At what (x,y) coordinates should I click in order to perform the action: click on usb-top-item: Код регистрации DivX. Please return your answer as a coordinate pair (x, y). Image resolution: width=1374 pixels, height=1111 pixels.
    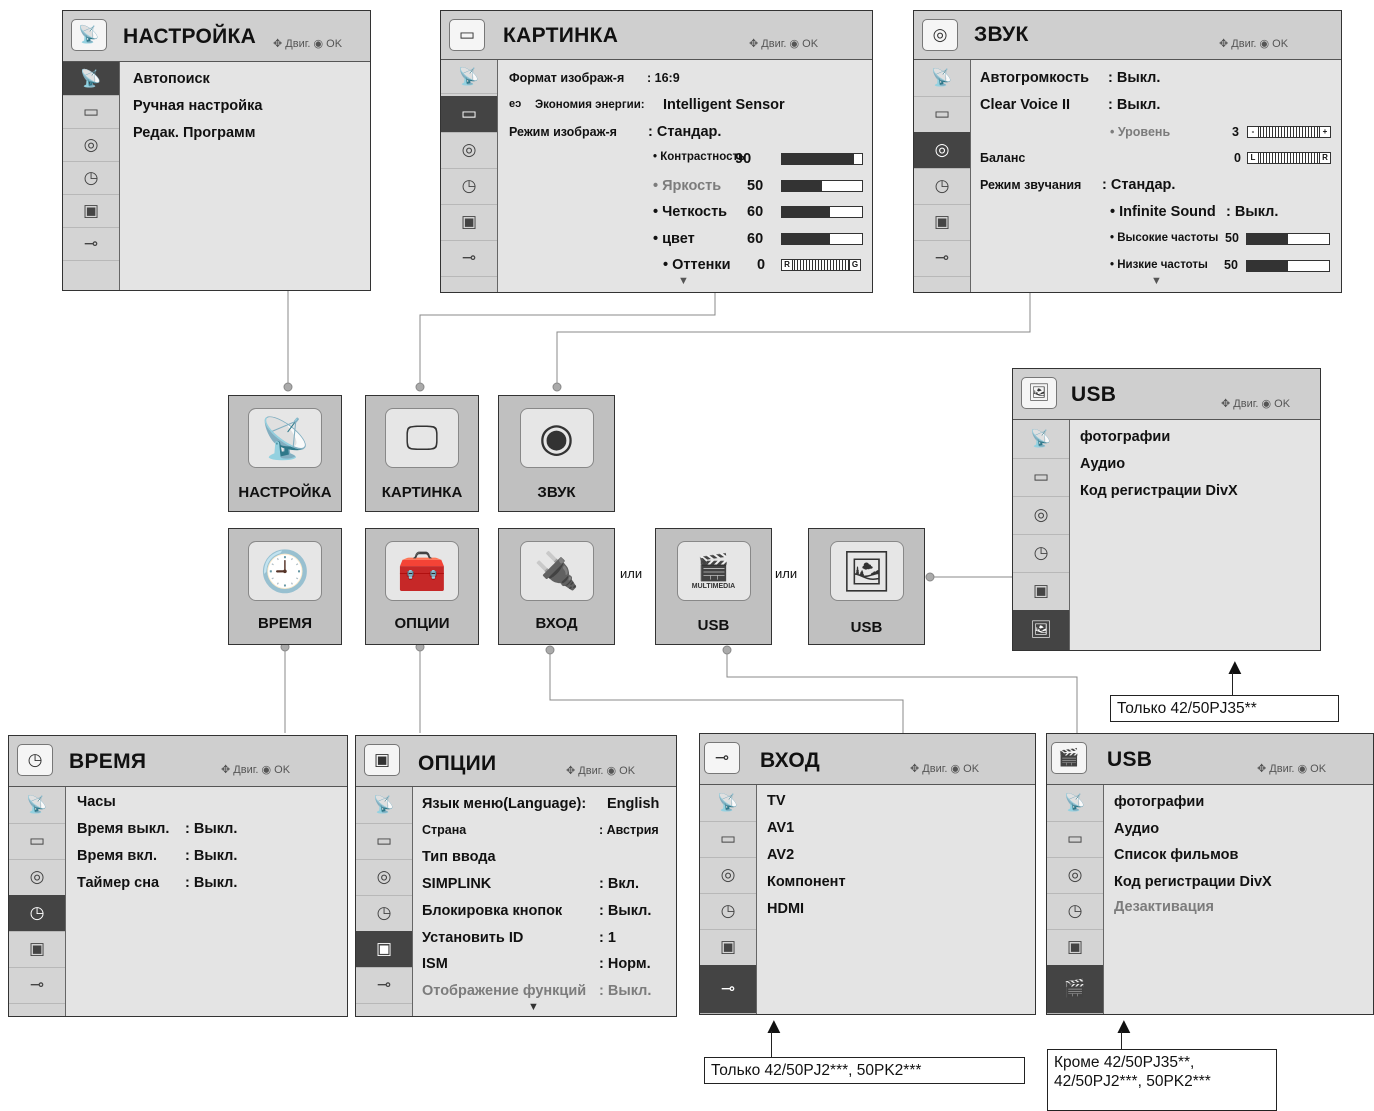
    Looking at the image, I should click on (1159, 491).